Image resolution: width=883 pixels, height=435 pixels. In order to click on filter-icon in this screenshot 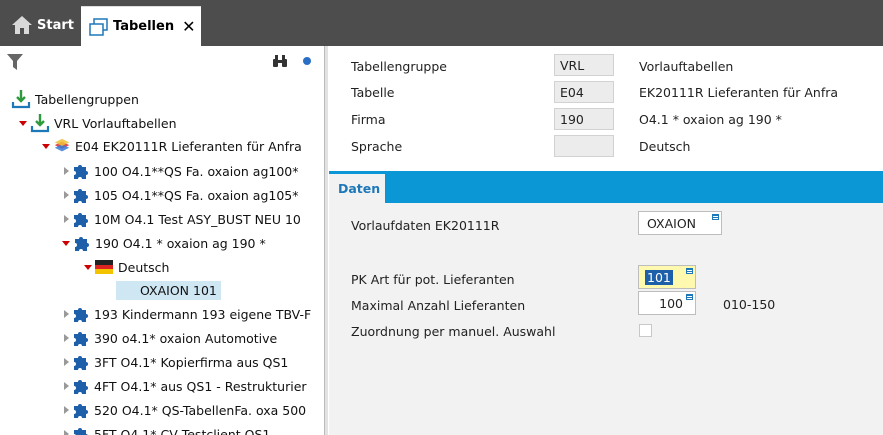, I will do `click(15, 62)`.